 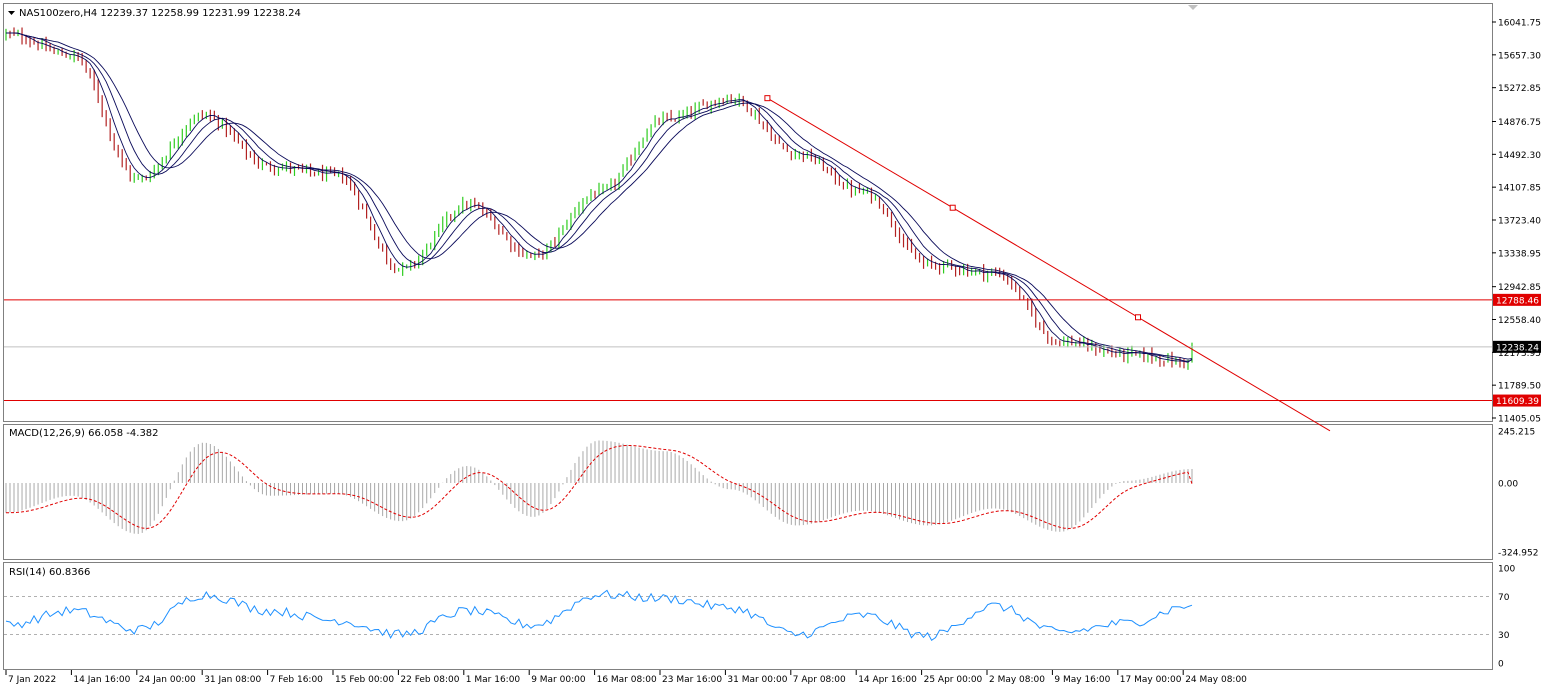 I want to click on price-tick-label: 12942.85, so click(x=1519, y=288).